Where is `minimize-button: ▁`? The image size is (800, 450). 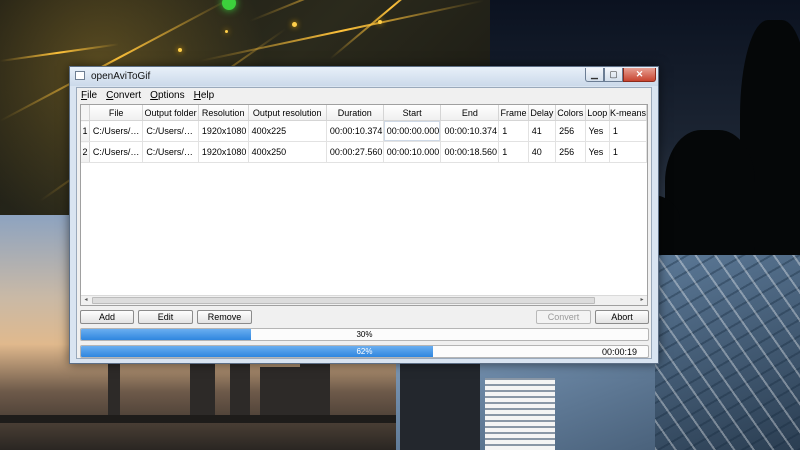 minimize-button: ▁ is located at coordinates (594, 75).